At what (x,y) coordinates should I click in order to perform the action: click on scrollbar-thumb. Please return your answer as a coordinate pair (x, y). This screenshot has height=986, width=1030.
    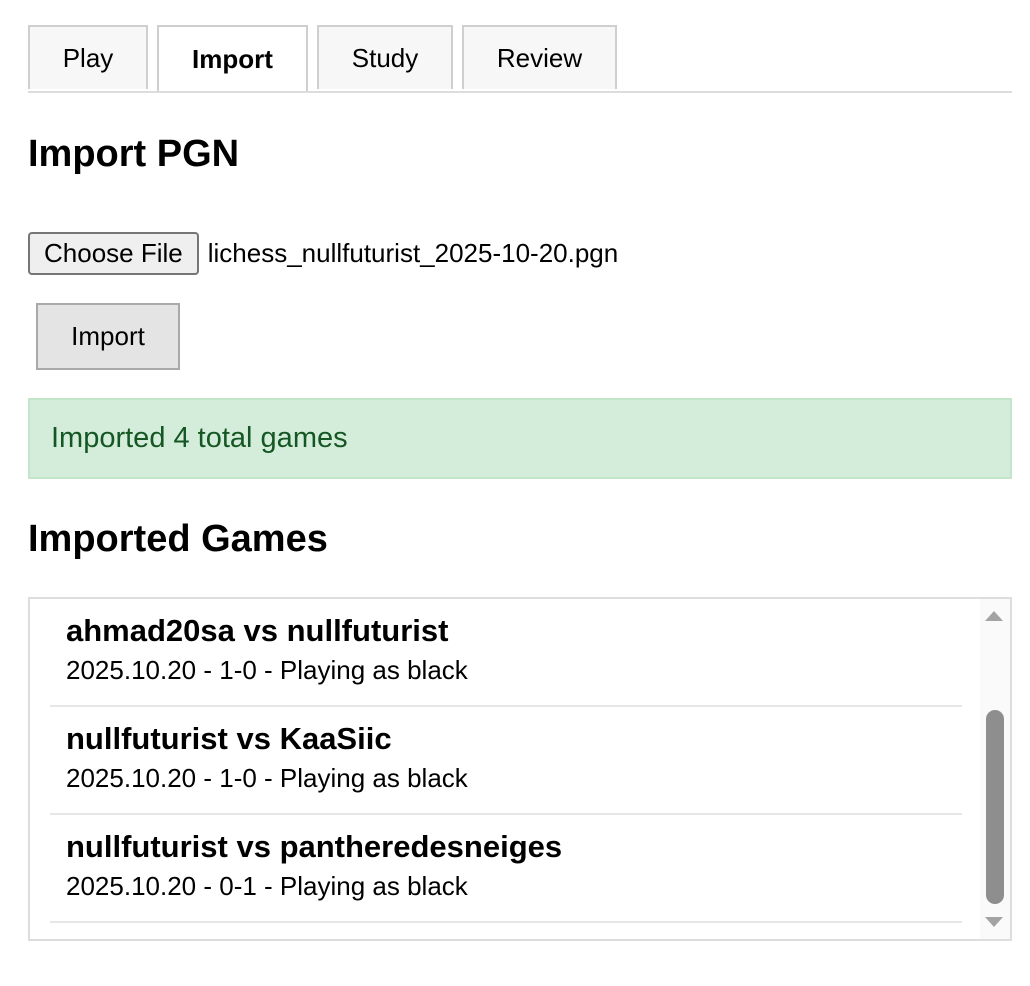
    Looking at the image, I should click on (995, 807).